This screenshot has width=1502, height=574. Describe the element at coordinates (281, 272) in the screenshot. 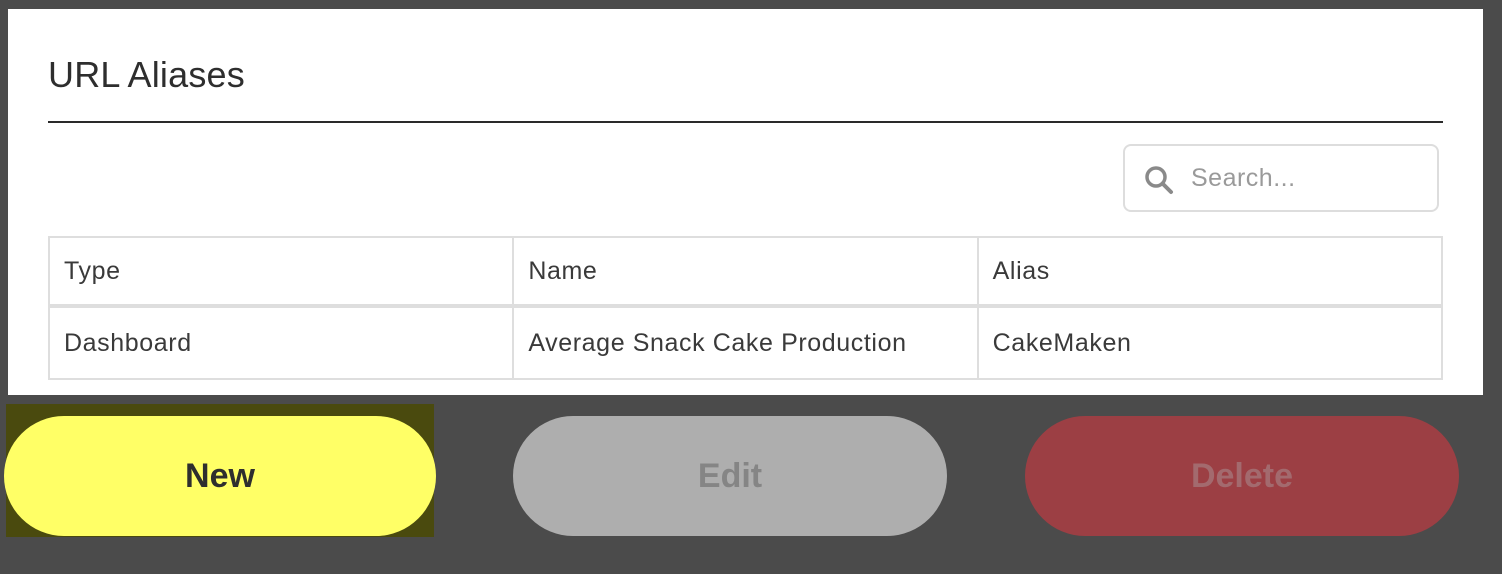

I see `column-header-type: Type` at that location.